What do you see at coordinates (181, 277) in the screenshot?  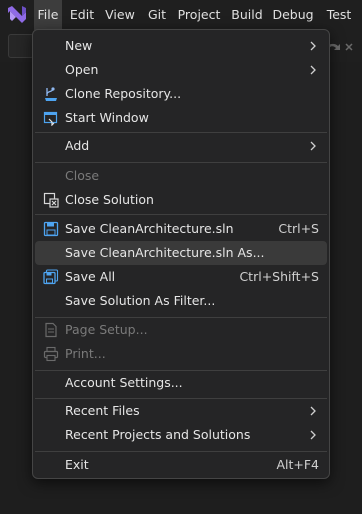 I see `menu-item-save-all: Save All Ctrl+Shift+S` at bounding box center [181, 277].